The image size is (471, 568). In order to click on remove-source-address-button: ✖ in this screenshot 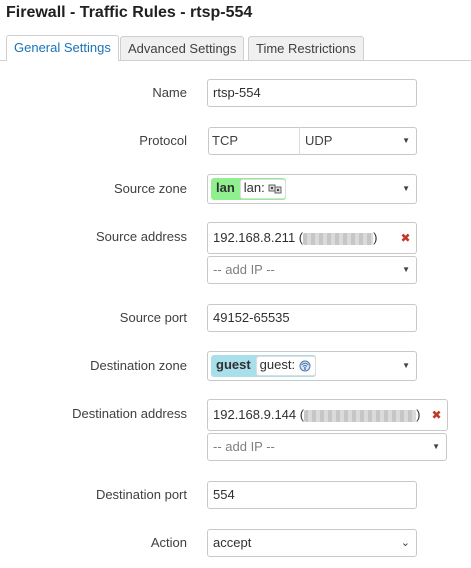, I will do `click(406, 238)`.